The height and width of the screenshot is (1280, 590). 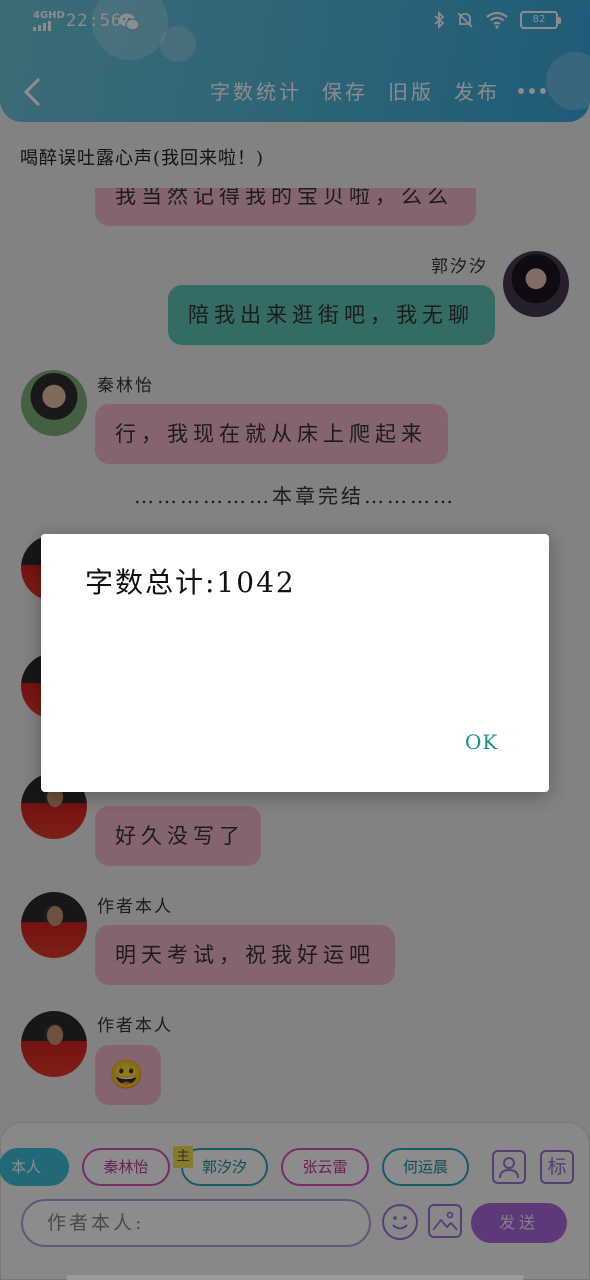 What do you see at coordinates (425, 1167) in the screenshot?
I see `character-chip: 何运晨` at bounding box center [425, 1167].